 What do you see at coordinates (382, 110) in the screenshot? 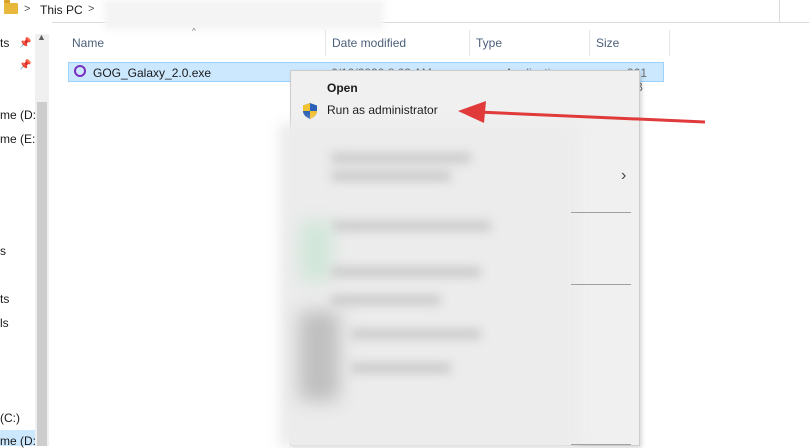
I see `menu-item-run-as-administrator: Run as administrator` at bounding box center [382, 110].